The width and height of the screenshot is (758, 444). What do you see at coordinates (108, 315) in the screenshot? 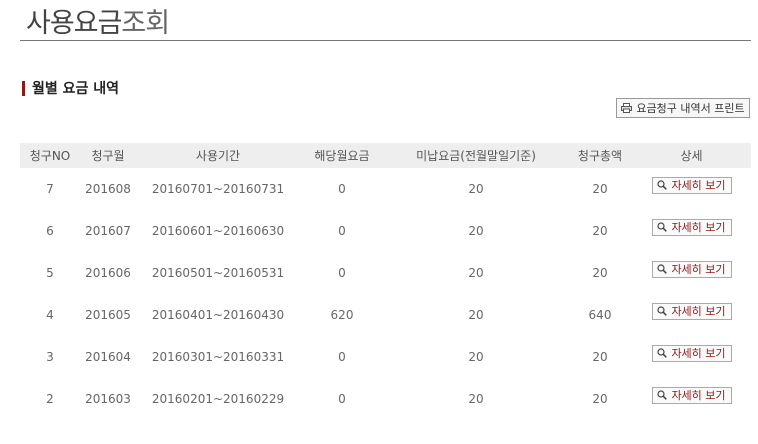
I see `cell-bill-month: 201605` at bounding box center [108, 315].